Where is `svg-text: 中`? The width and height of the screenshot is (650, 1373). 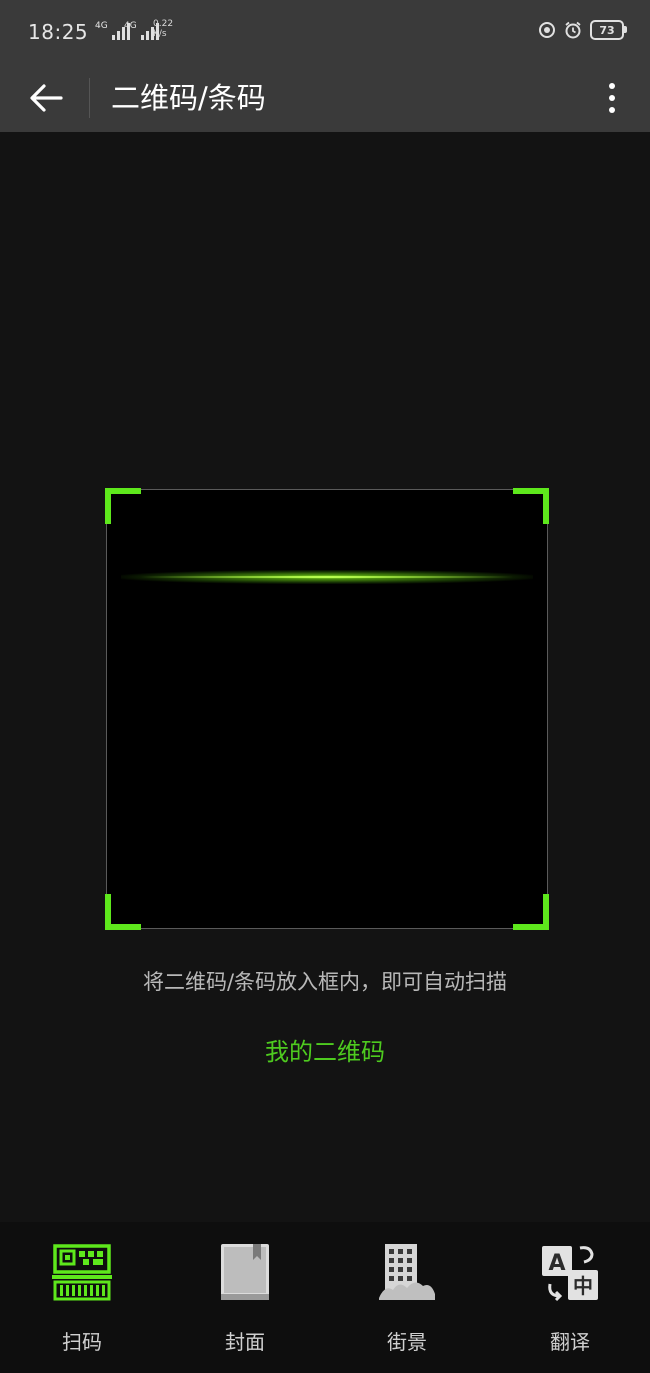 svg-text: 中 is located at coordinates (583, 1286).